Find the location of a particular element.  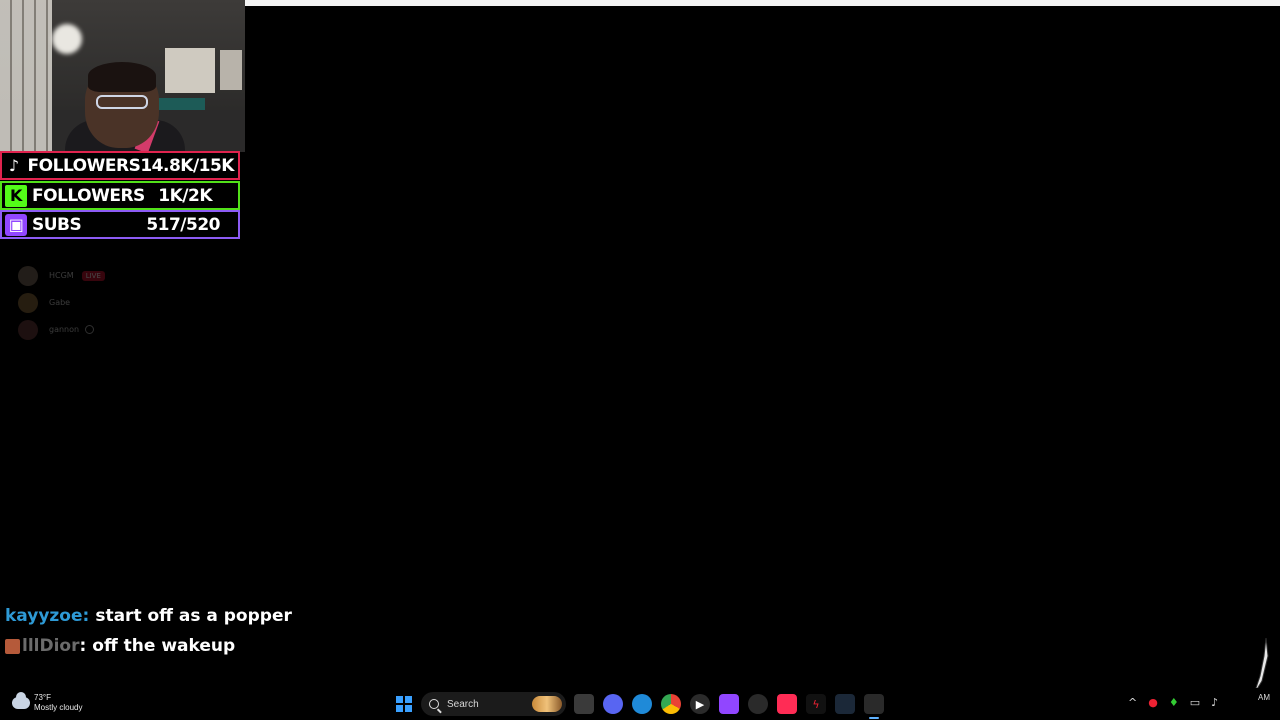

goal-value: 1K/2K is located at coordinates (185, 195).